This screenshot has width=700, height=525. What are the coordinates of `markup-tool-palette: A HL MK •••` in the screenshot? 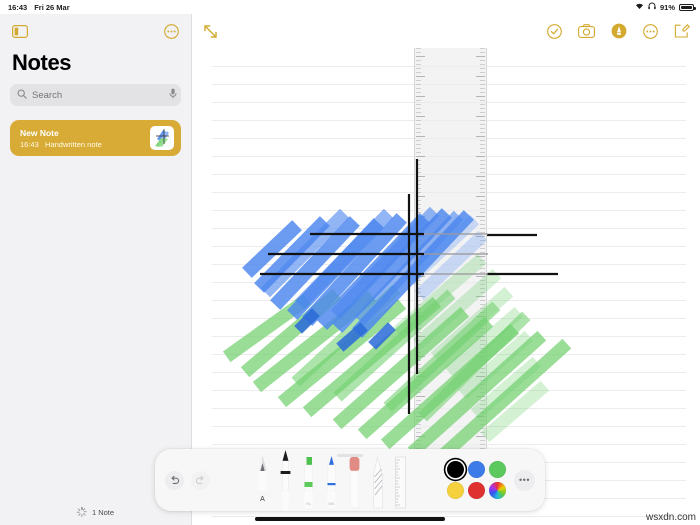 It's located at (350, 480).